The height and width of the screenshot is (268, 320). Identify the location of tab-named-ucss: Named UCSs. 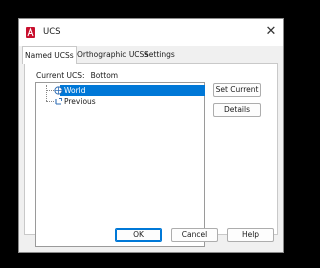
(49, 55).